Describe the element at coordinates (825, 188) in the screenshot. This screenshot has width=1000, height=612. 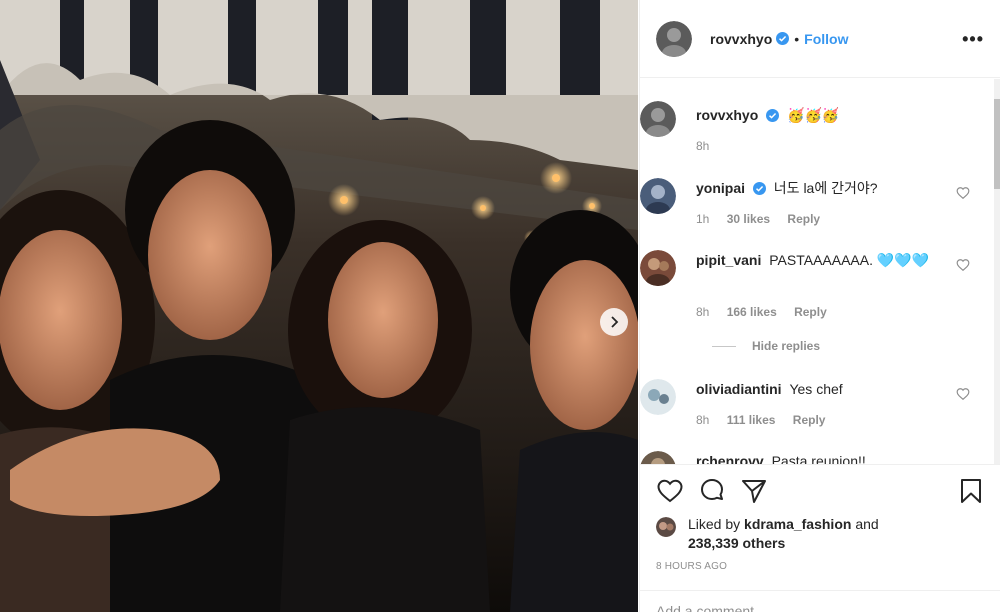
I see `comment-text: 너도 la에 간거야?` at that location.